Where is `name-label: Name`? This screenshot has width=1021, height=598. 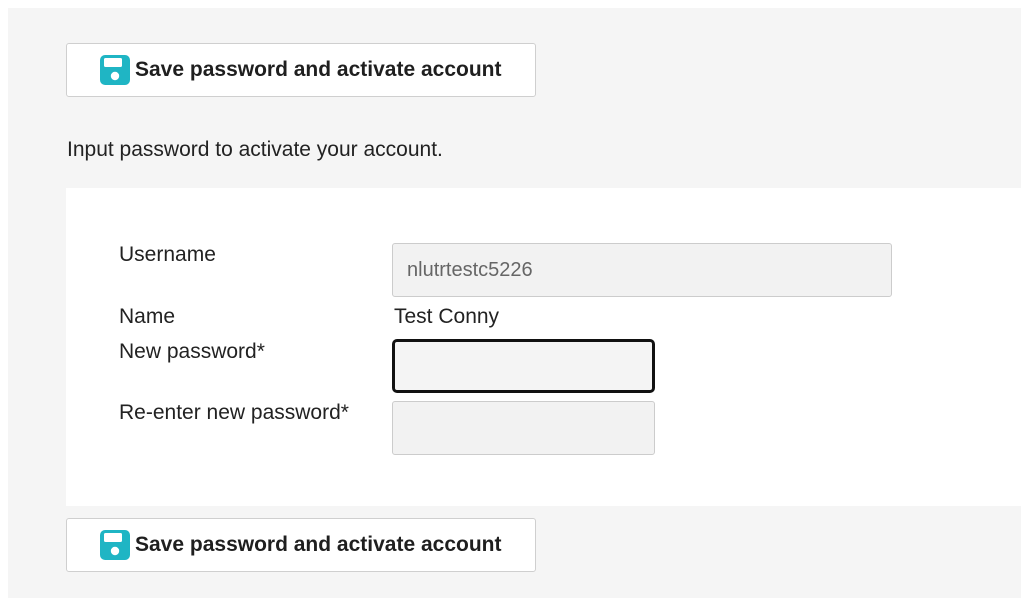
name-label: Name is located at coordinates (147, 316).